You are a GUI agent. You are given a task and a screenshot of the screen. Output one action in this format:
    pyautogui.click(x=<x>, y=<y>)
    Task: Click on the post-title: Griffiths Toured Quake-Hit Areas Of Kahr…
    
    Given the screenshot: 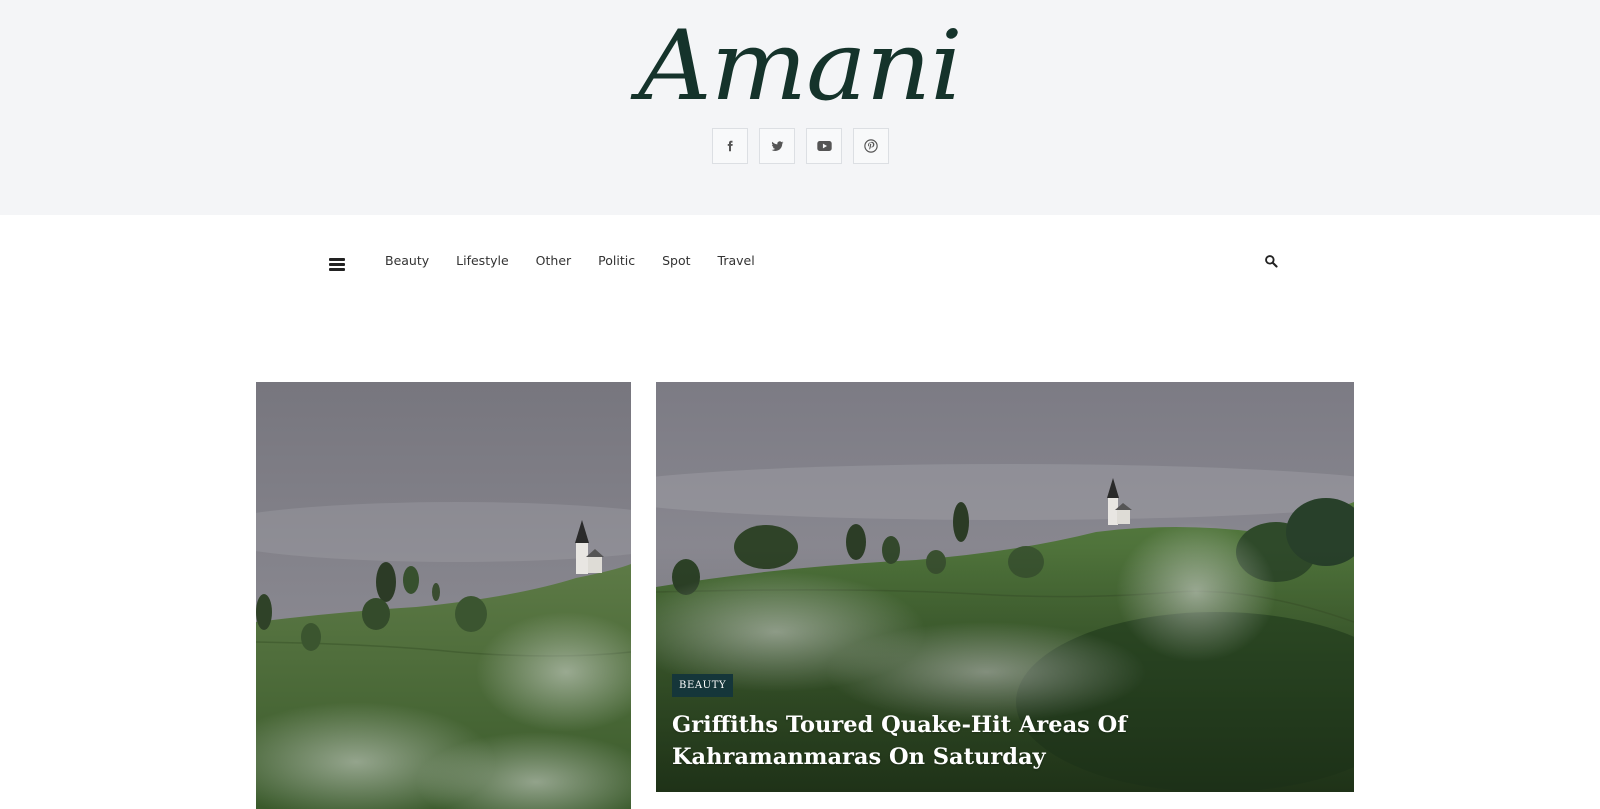 What is the action you would take?
    pyautogui.click(x=907, y=741)
    